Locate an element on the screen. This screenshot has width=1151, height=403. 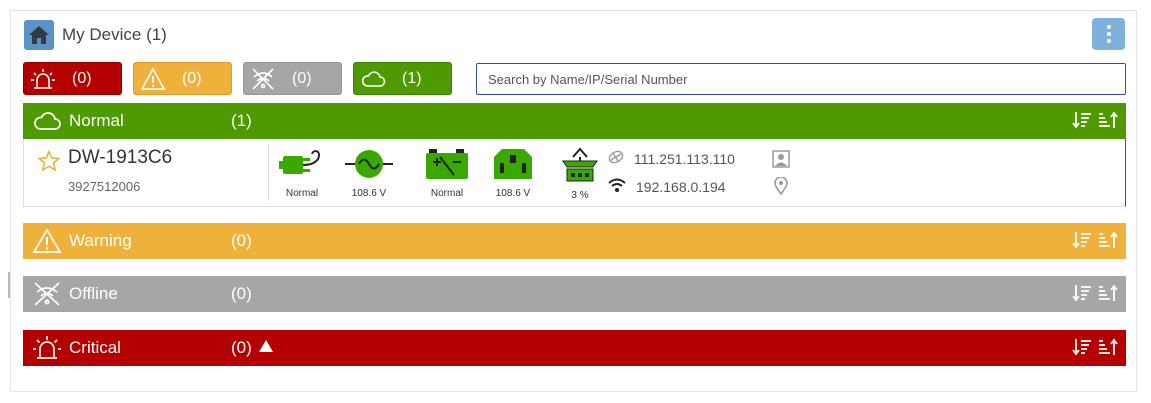
wan-ip-line: 111.251.113.110 is located at coordinates (671, 158).